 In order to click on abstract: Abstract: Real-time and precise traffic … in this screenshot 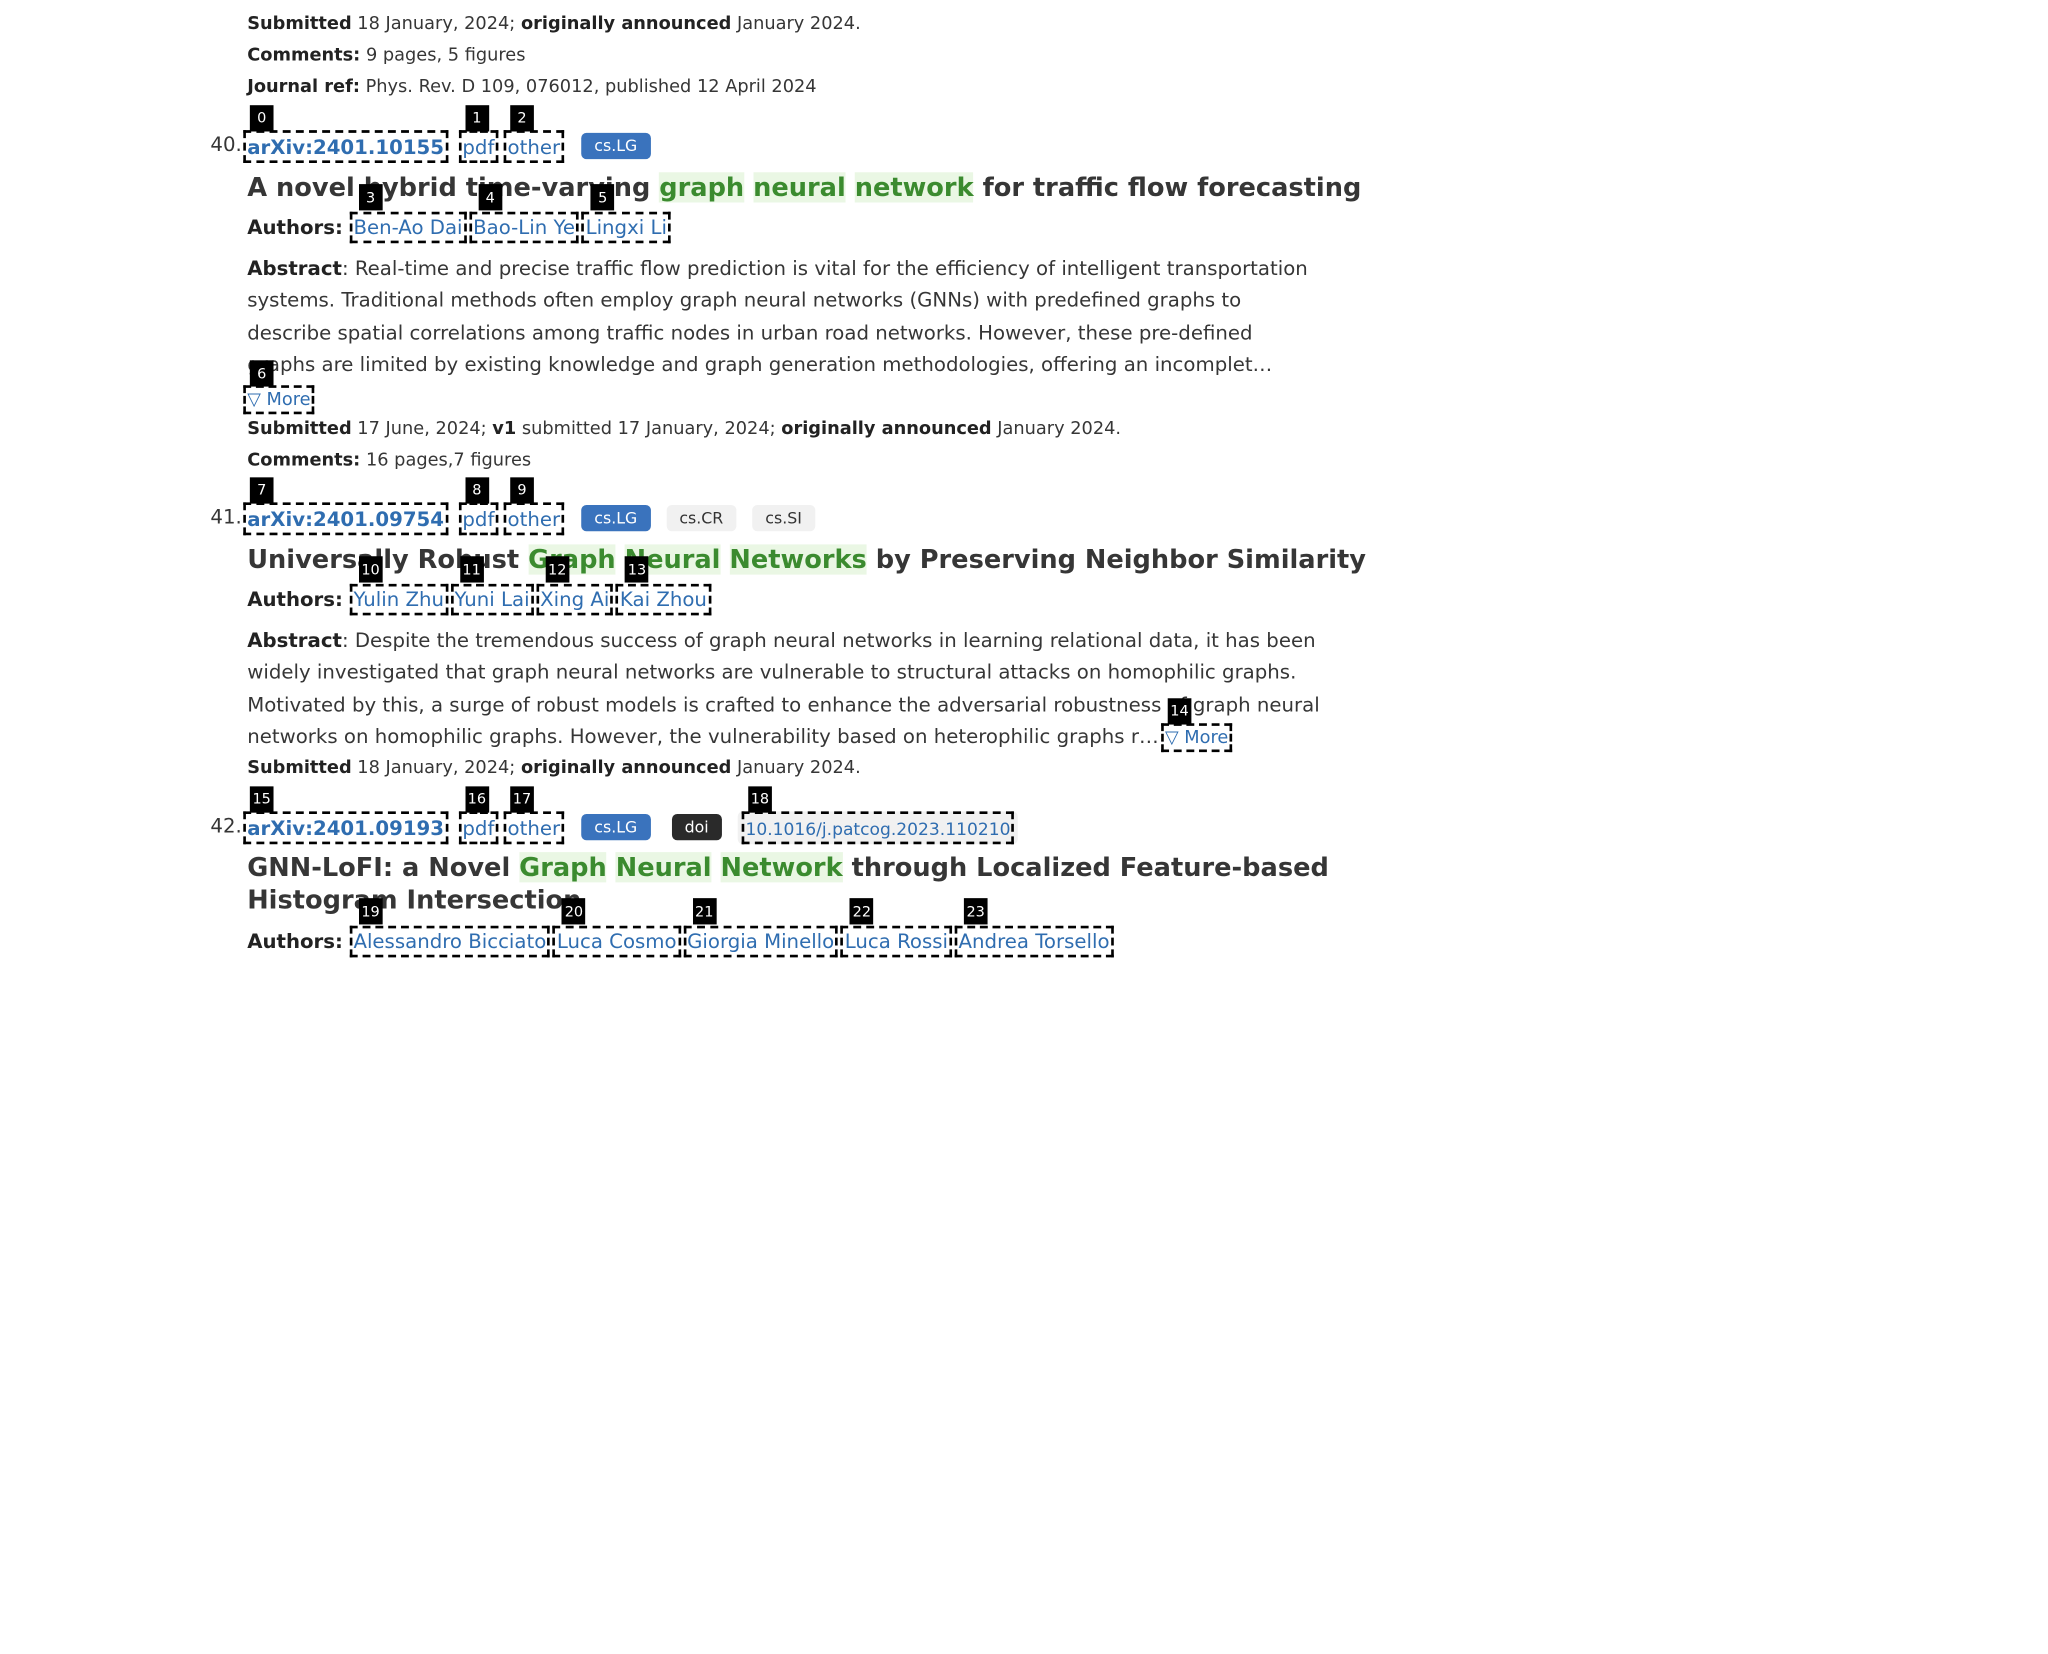, I will do `click(777, 316)`.